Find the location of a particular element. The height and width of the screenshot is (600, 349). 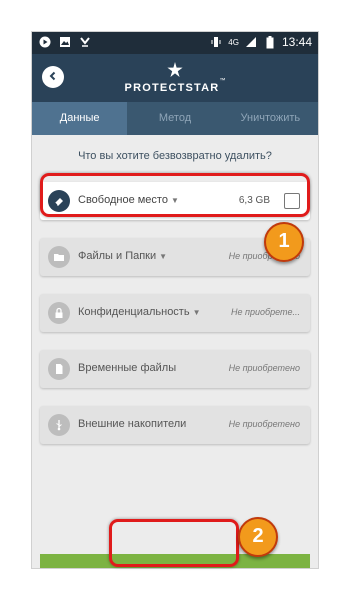

signal-icon is located at coordinates (251, 42).